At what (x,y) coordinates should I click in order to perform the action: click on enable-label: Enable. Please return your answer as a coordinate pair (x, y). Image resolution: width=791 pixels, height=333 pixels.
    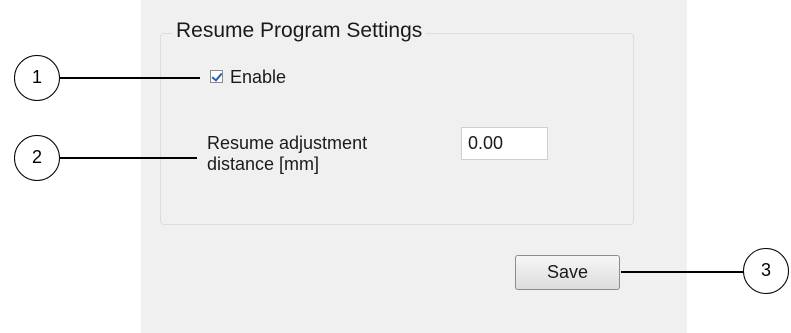
    Looking at the image, I should click on (258, 77).